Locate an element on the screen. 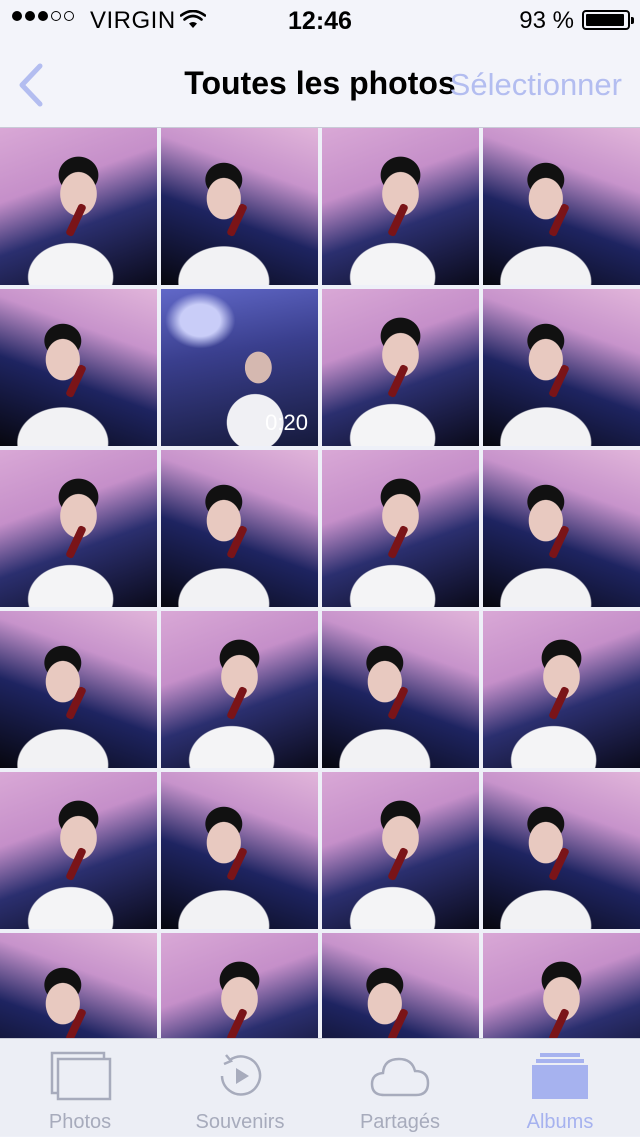  navigation-bar: Toutes les photos Sélectionner is located at coordinates (320, 84).